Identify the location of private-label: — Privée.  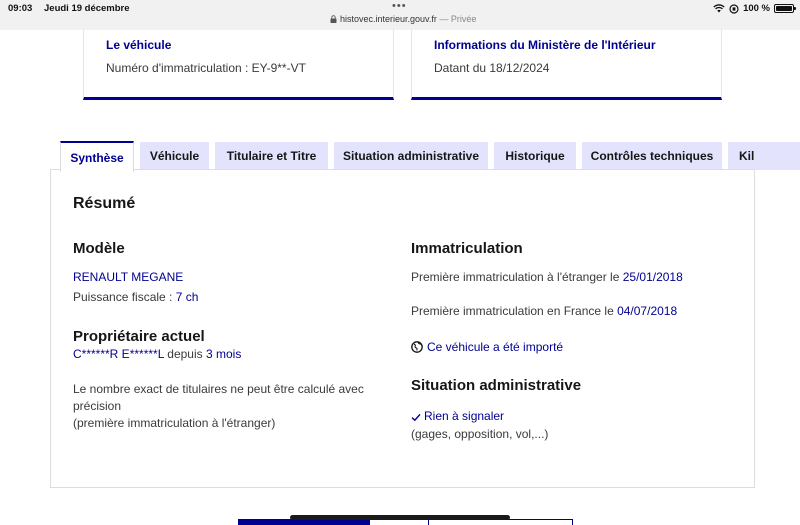
(456, 19).